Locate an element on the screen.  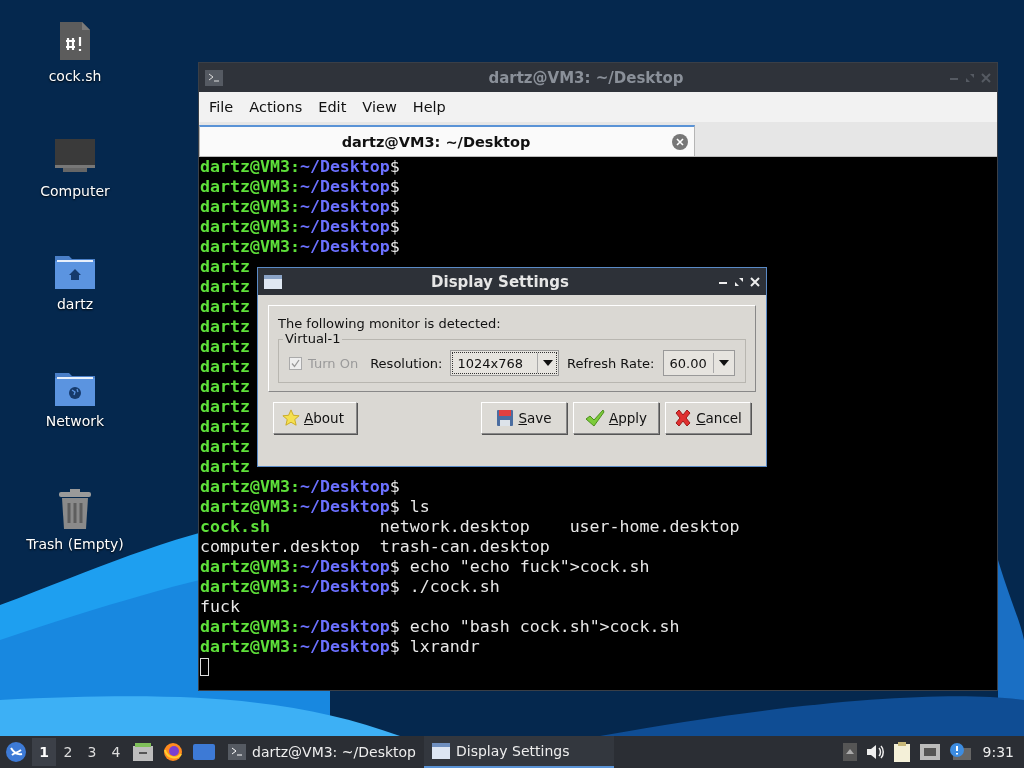
about-button: About is located at coordinates (315, 418).